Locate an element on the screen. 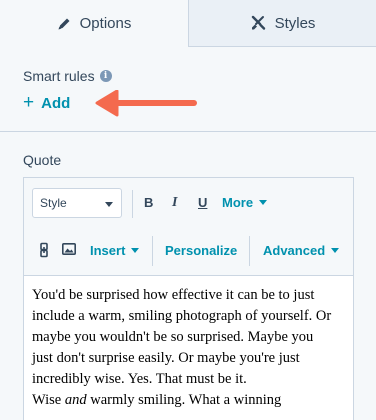  more-label: More is located at coordinates (238, 202).